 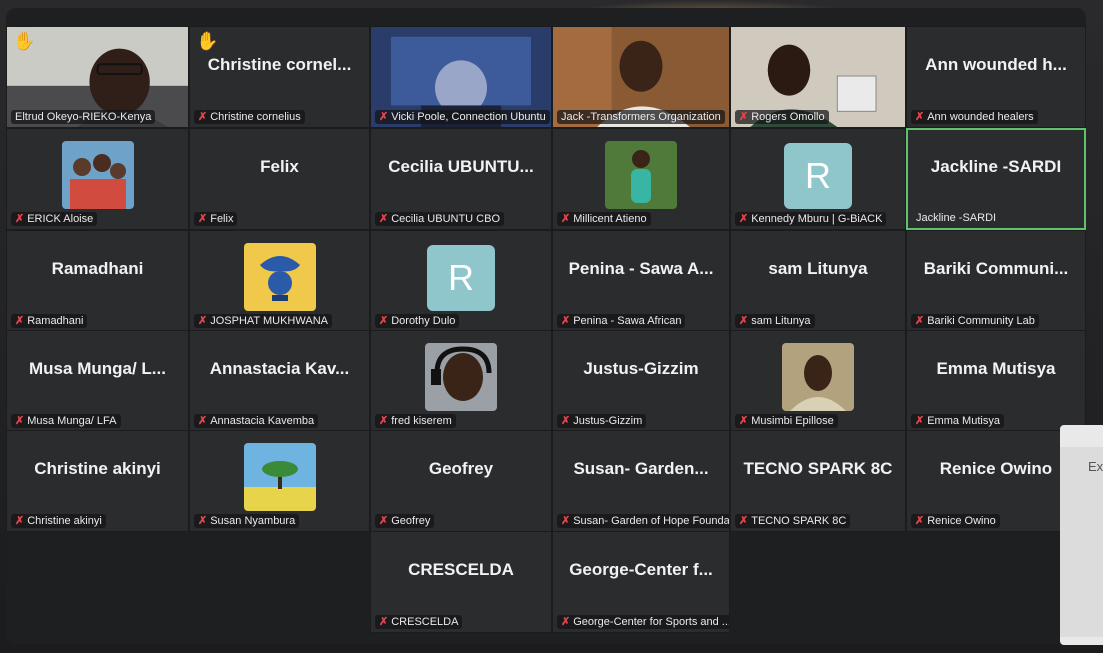 I want to click on participant-name-label: ✗ ERICK Aloise, so click(x=54, y=219).